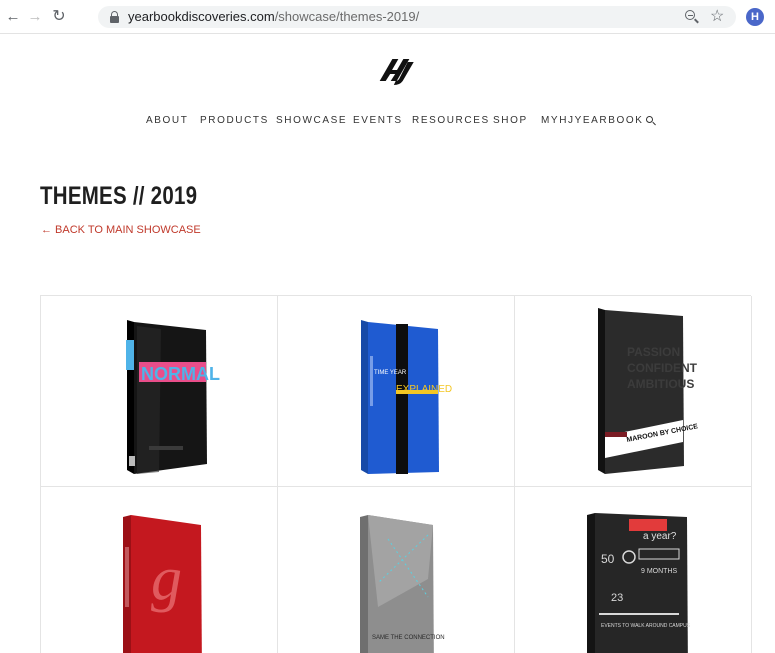 This screenshot has height=653, width=775. What do you see at coordinates (378, 121) in the screenshot?
I see `nav-events: EVENTS` at bounding box center [378, 121].